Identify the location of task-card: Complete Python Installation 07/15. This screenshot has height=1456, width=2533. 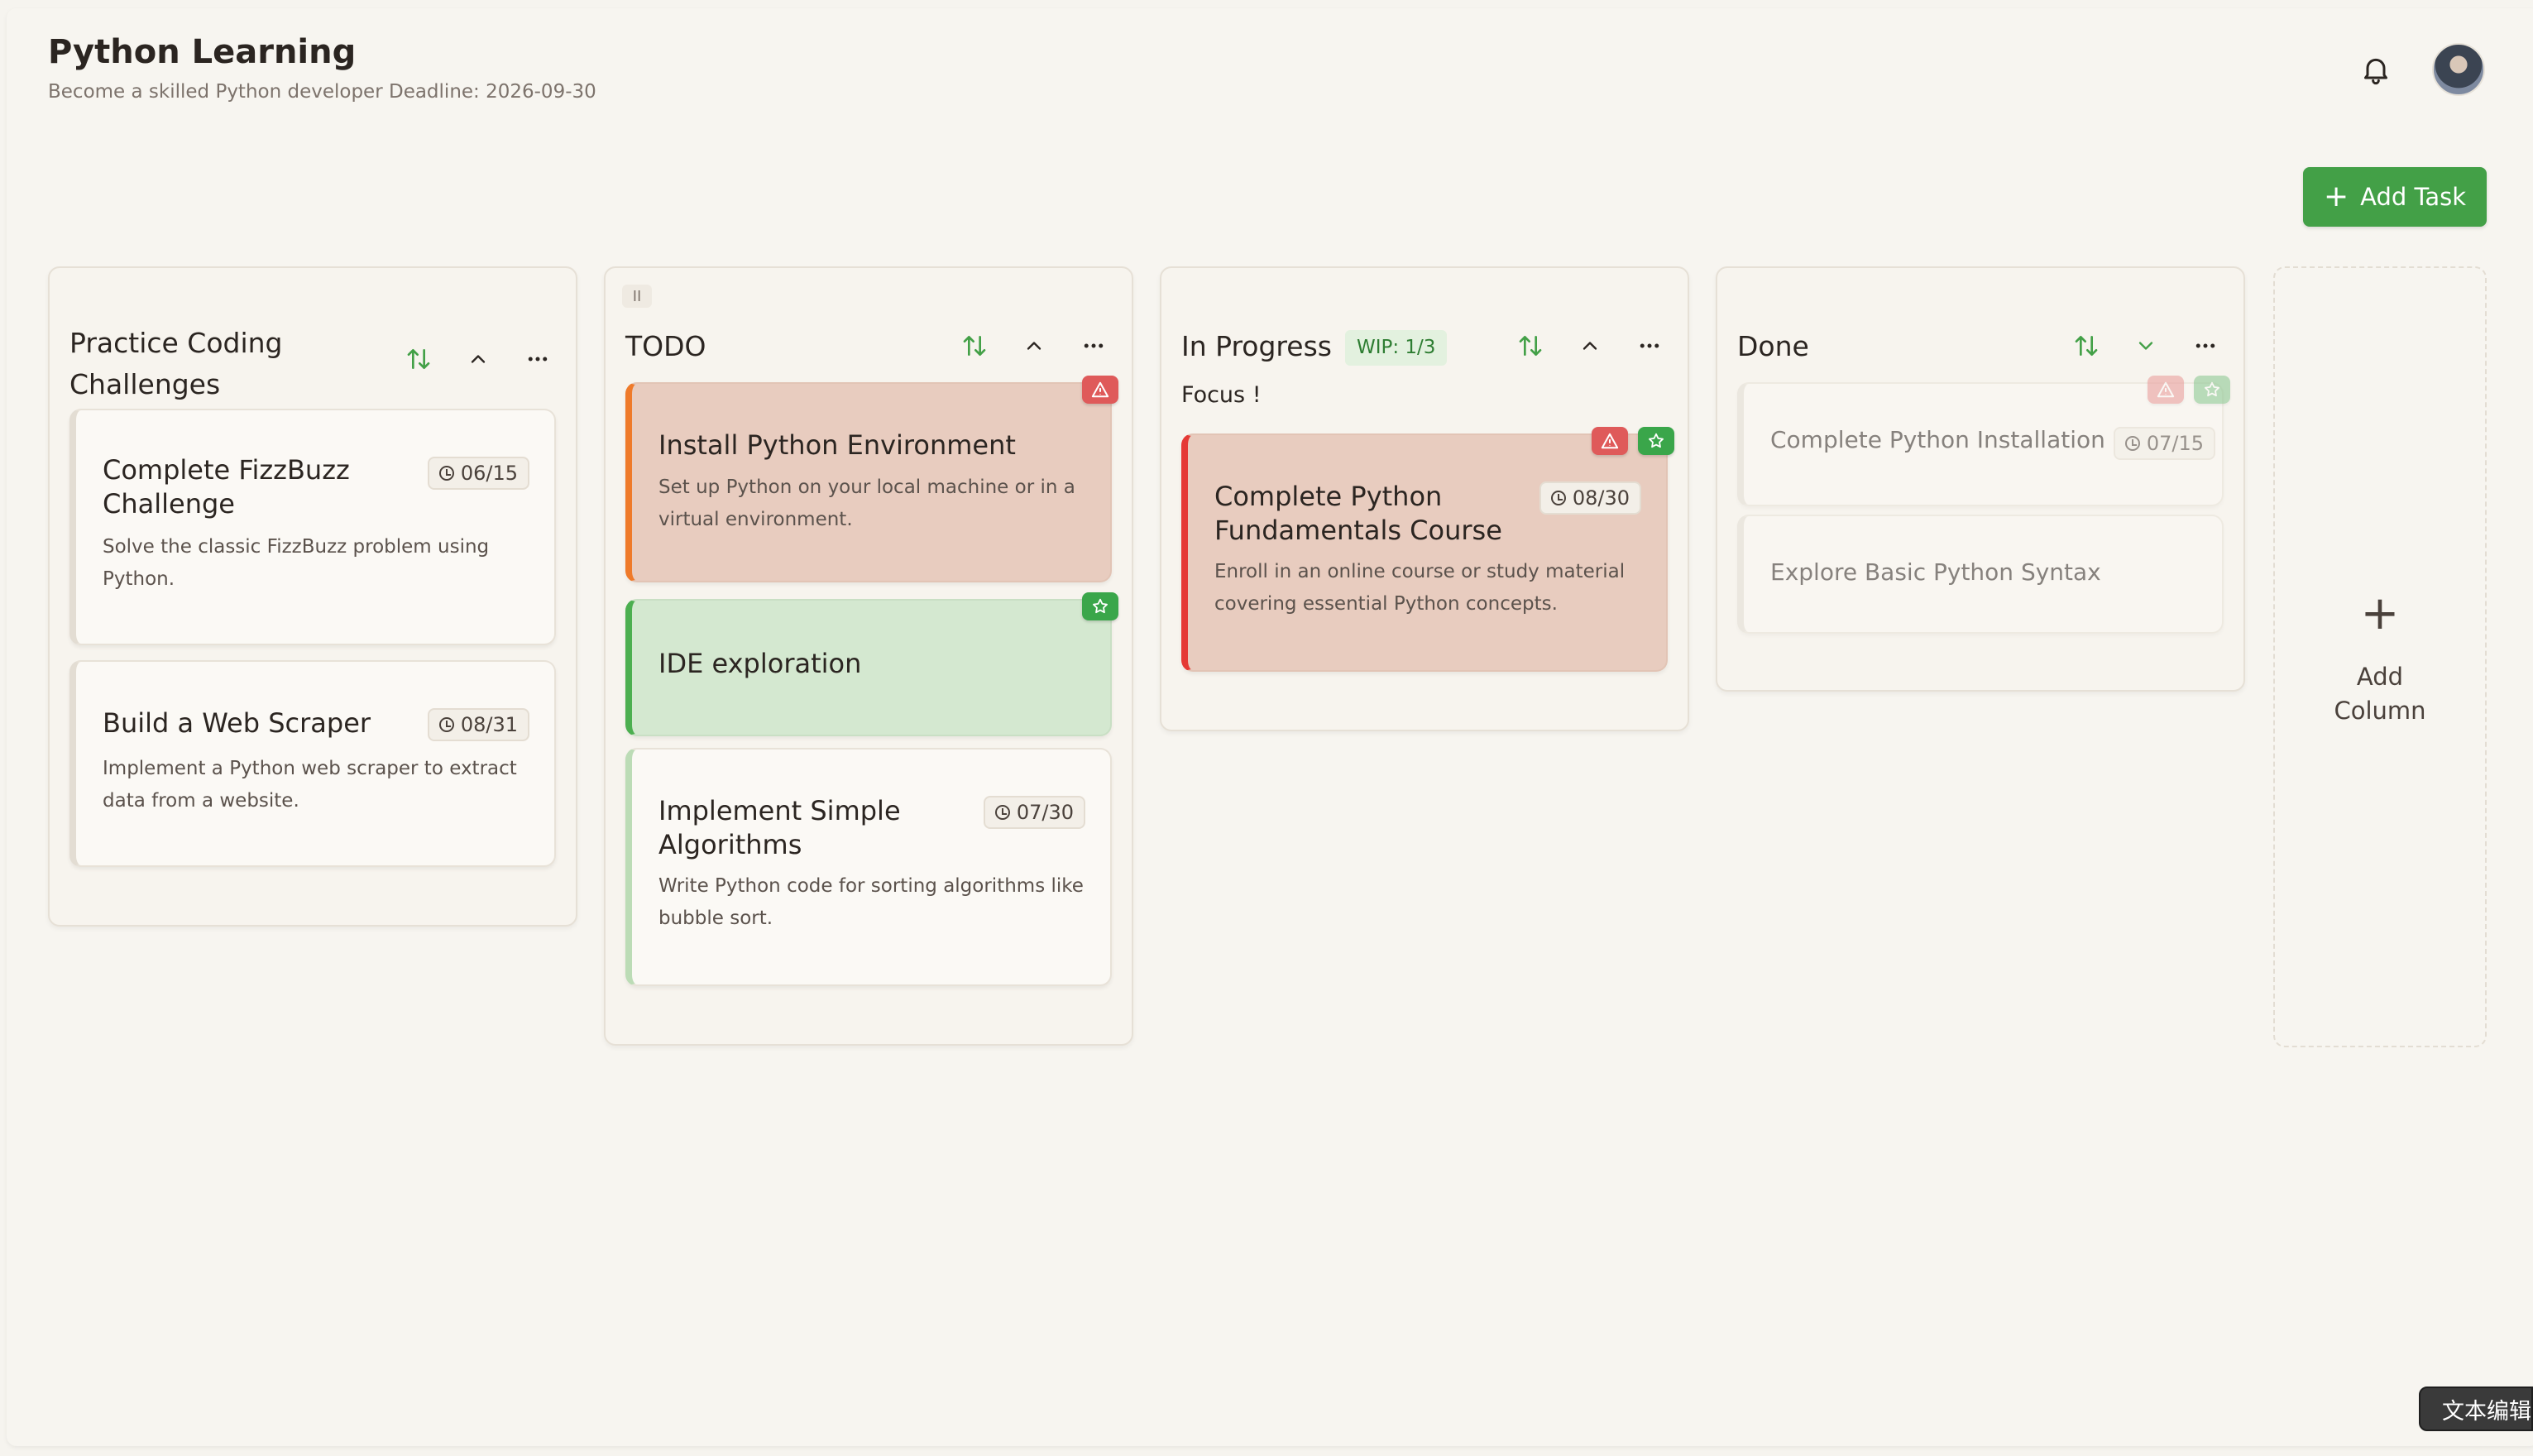
(1983, 441).